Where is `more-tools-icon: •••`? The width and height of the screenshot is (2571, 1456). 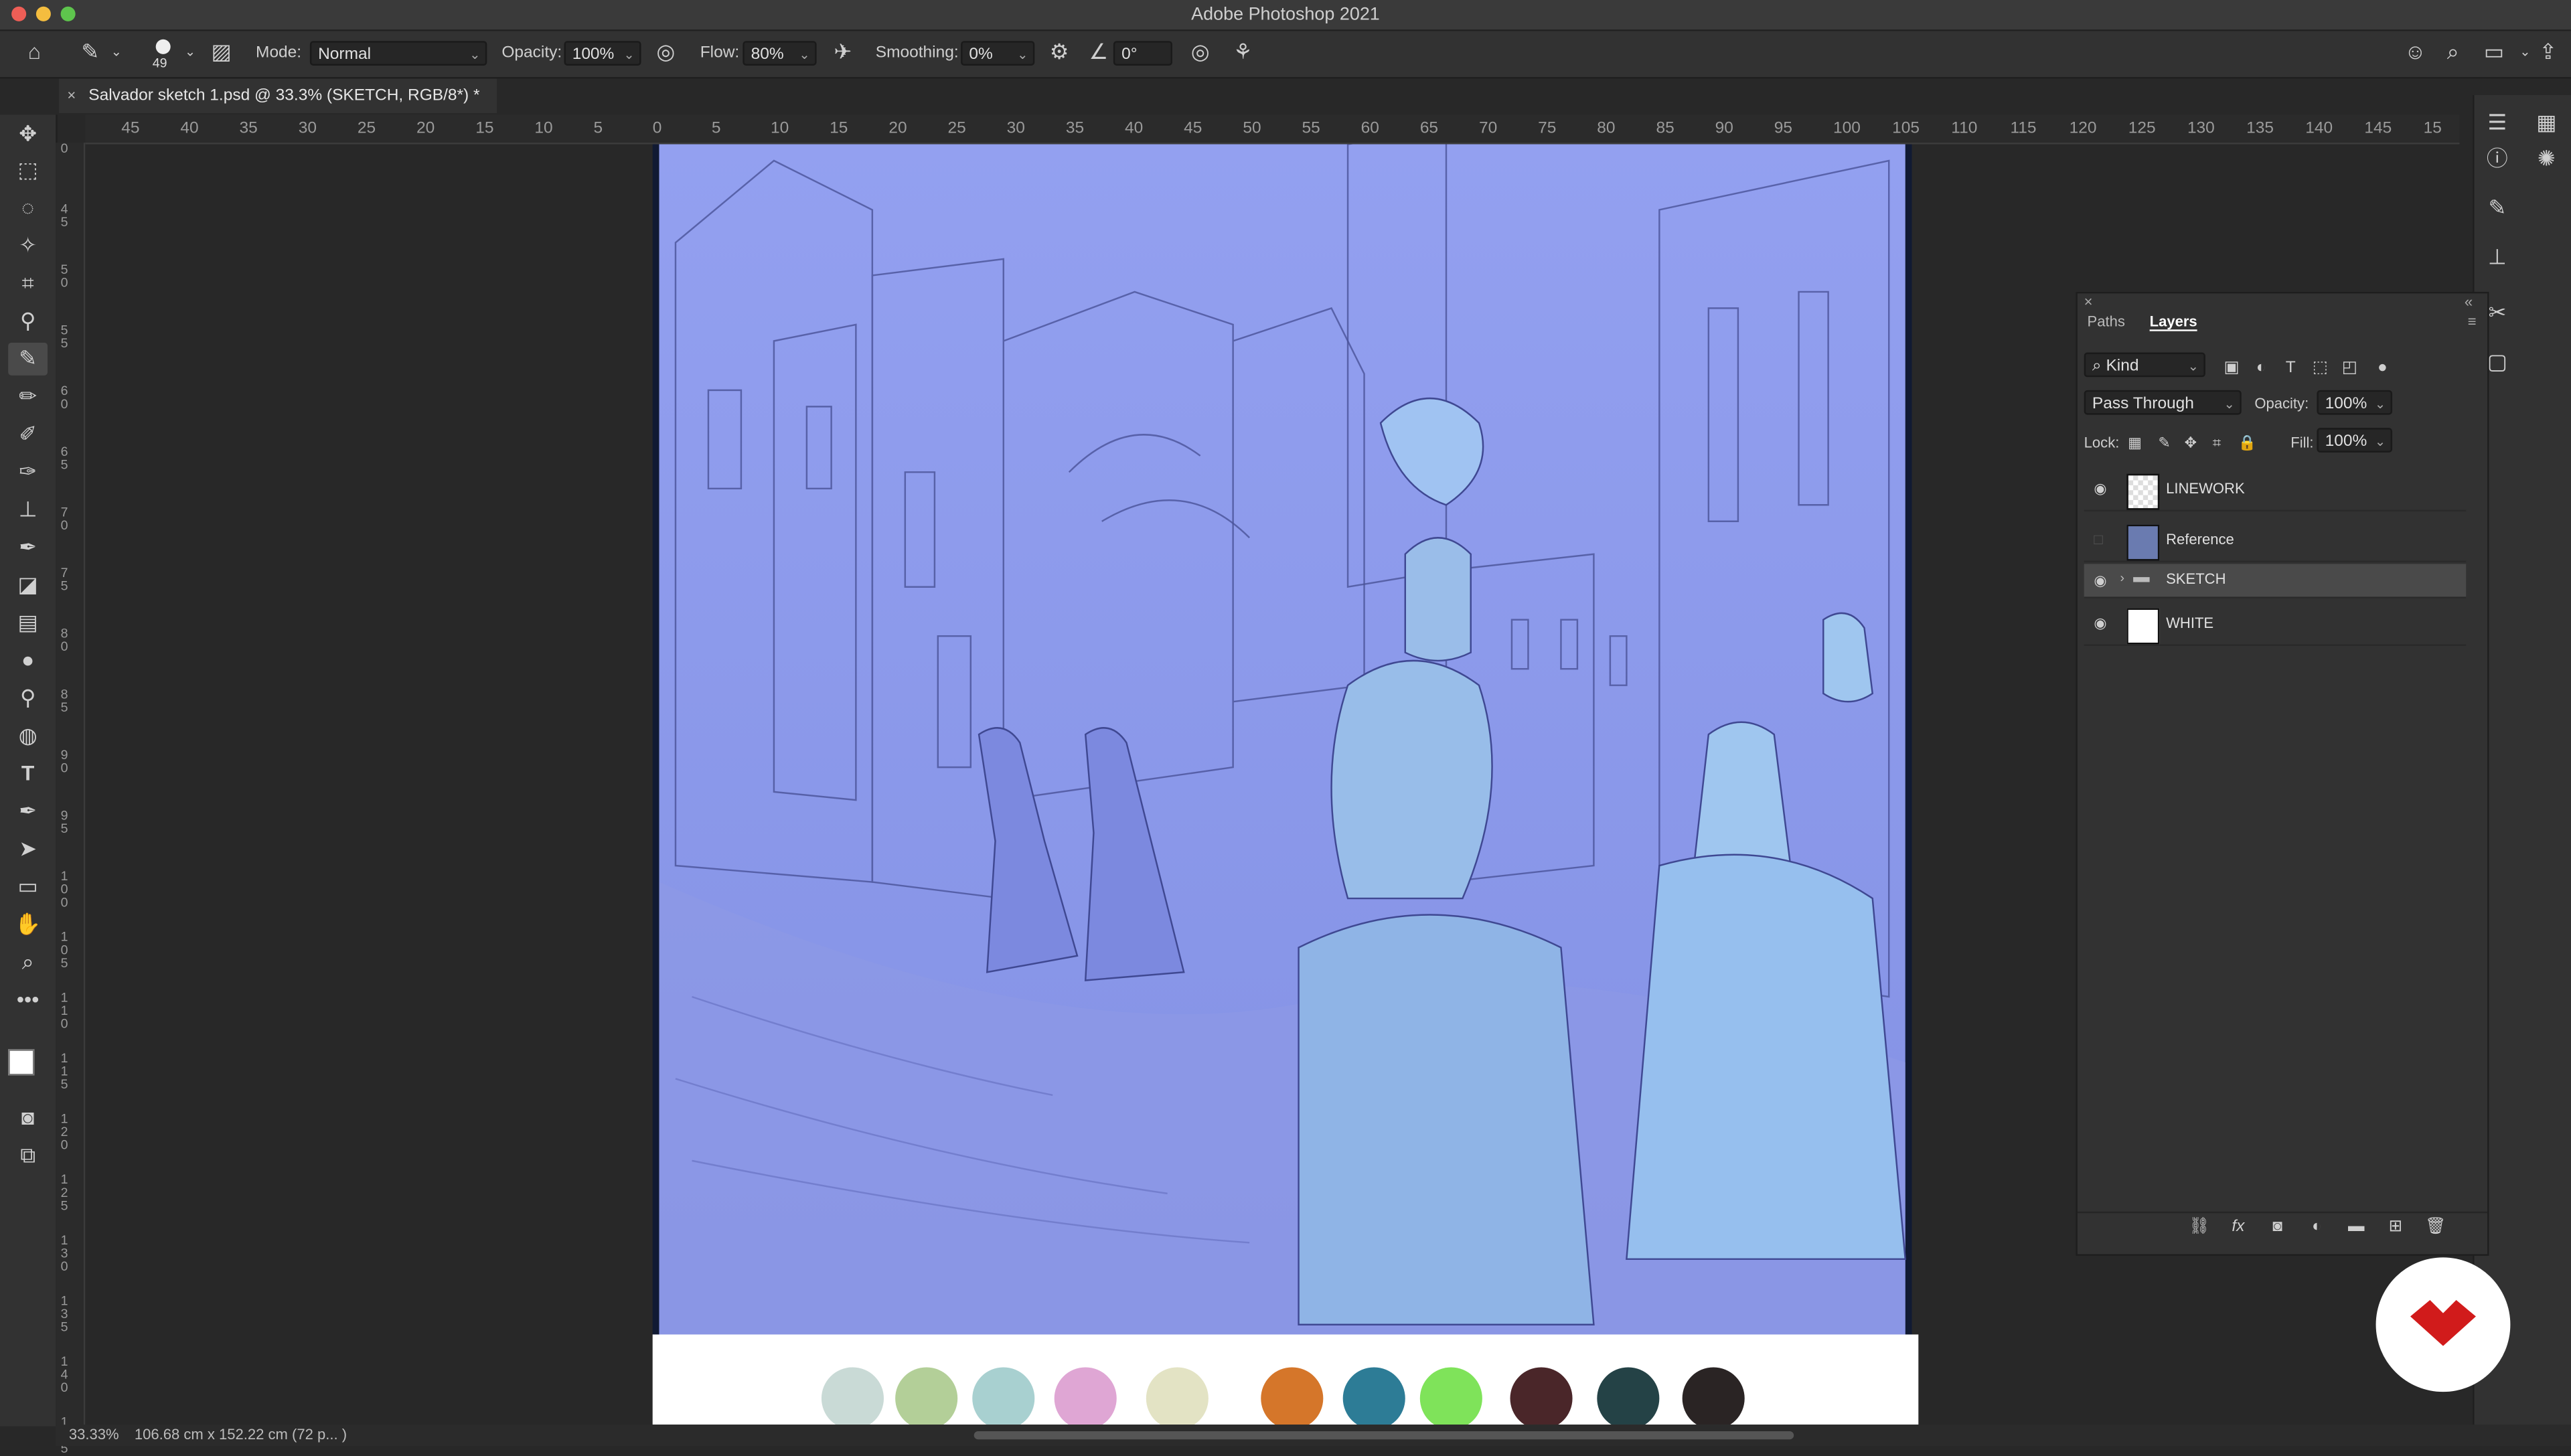 more-tools-icon: ••• is located at coordinates (28, 999).